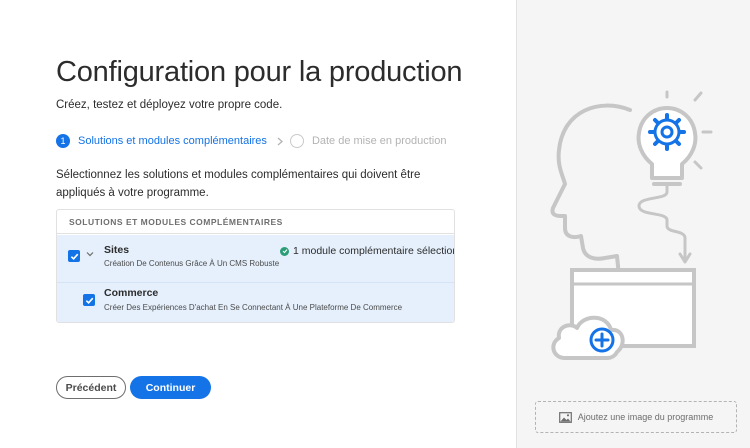 This screenshot has width=750, height=448. Describe the element at coordinates (379, 141) in the screenshot. I see `step-2-label: Date de mise en production` at that location.